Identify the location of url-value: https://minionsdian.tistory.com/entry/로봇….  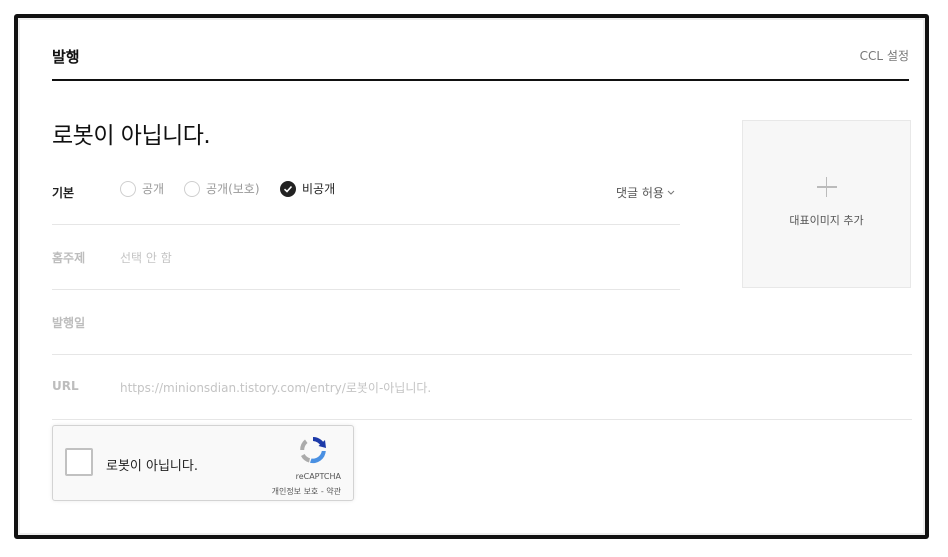
(276, 388).